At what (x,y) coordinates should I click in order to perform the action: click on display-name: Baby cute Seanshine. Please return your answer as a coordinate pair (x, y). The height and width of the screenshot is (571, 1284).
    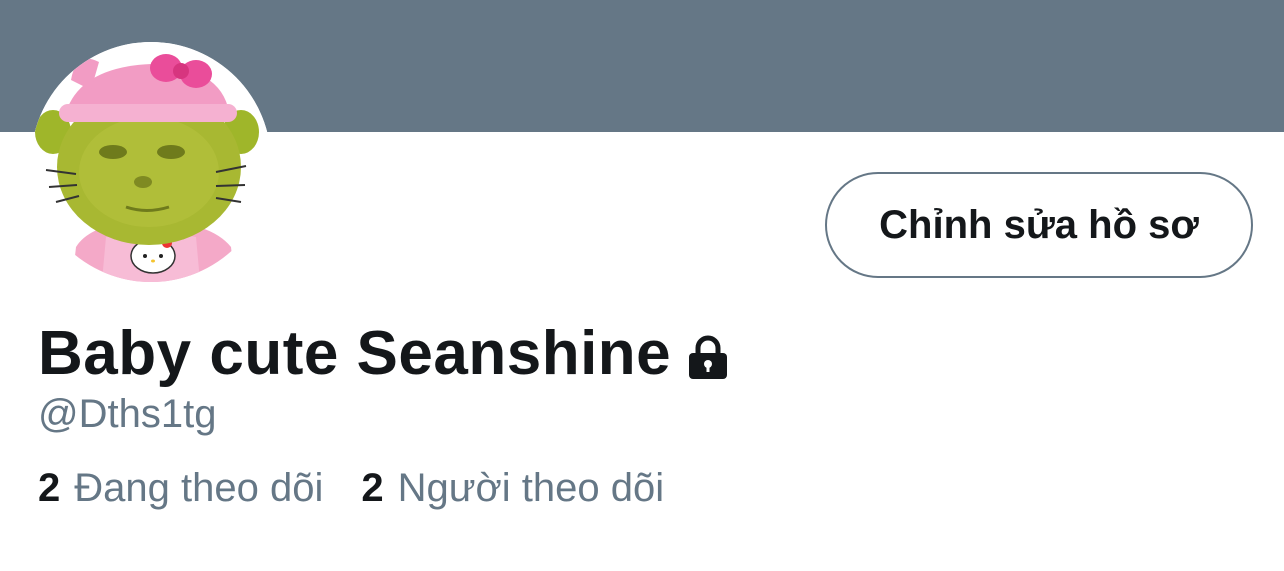
    Looking at the image, I should click on (355, 353).